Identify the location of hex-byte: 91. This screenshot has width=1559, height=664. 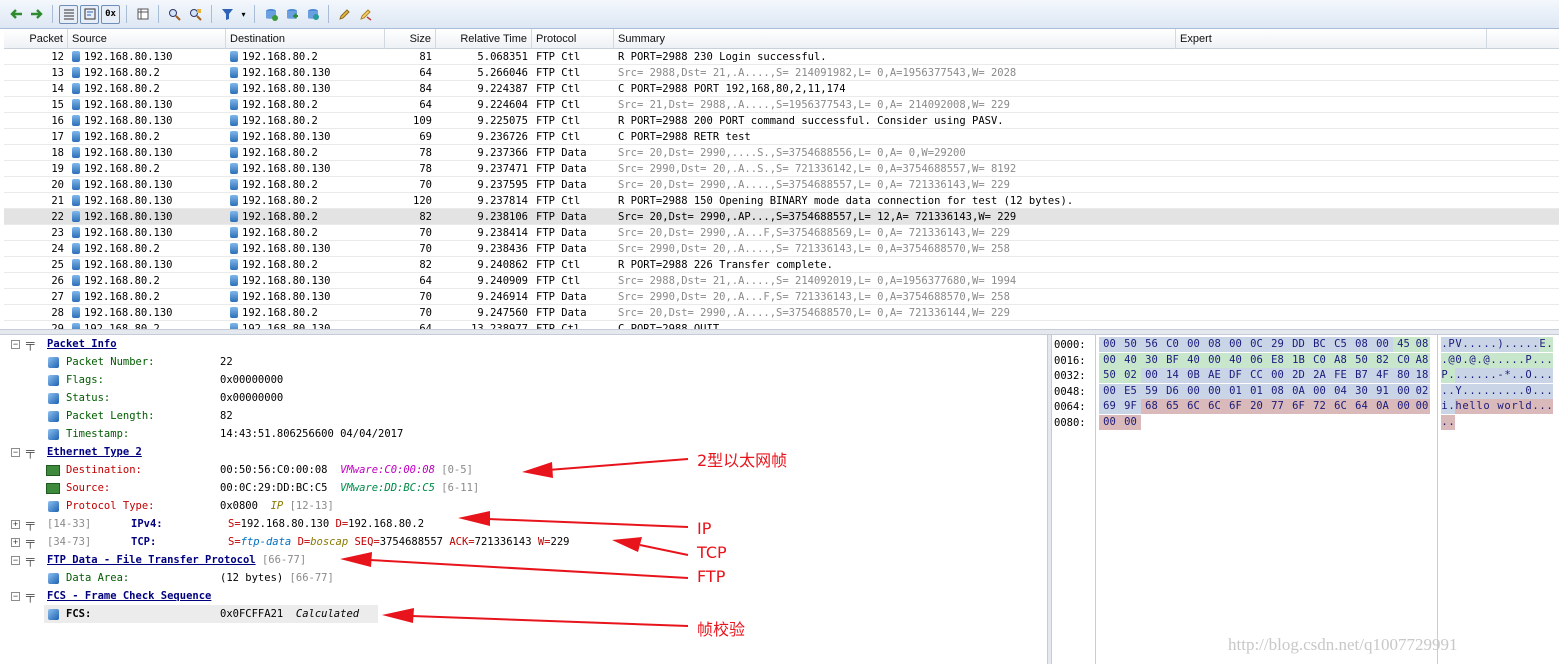
(1382, 391).